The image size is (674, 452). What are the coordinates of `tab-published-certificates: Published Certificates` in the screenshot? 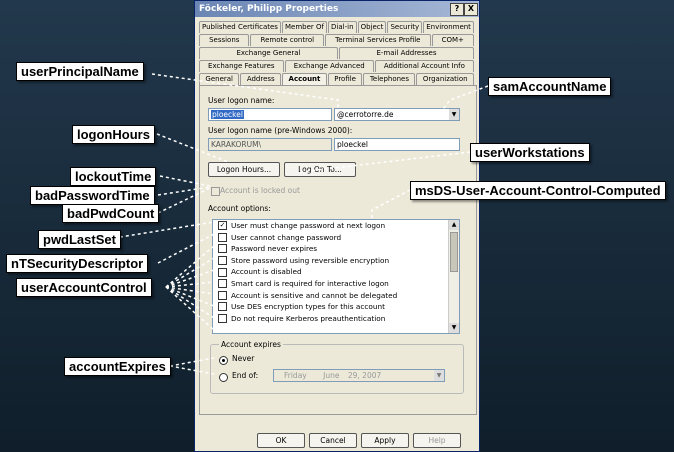 It's located at (240, 27).